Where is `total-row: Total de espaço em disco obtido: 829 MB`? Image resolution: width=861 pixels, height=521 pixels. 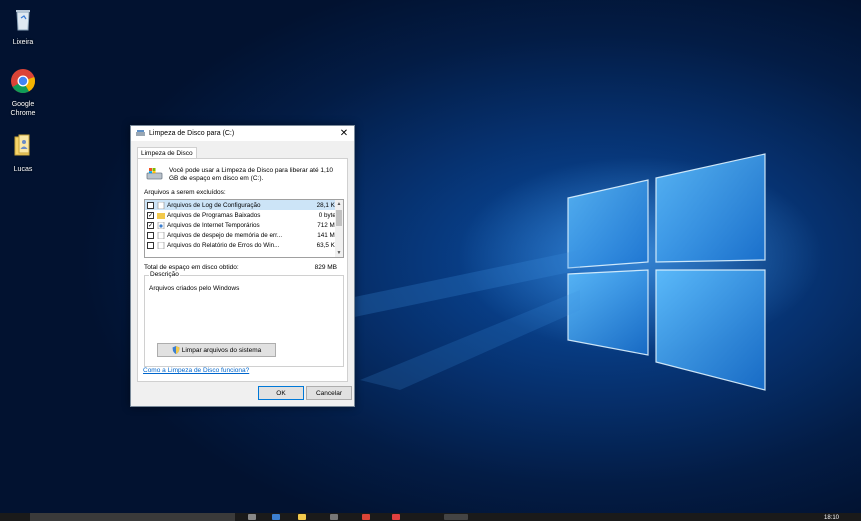
total-row: Total de espaço em disco obtido: 829 MB is located at coordinates (240, 267).